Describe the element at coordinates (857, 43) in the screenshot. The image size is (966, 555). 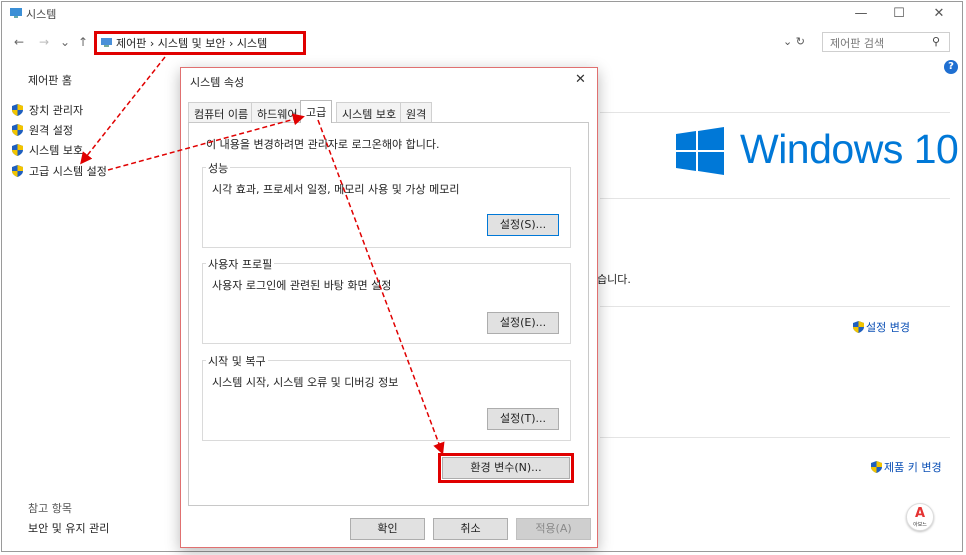
I see `search-placeholder: 제어판 검색` at that location.